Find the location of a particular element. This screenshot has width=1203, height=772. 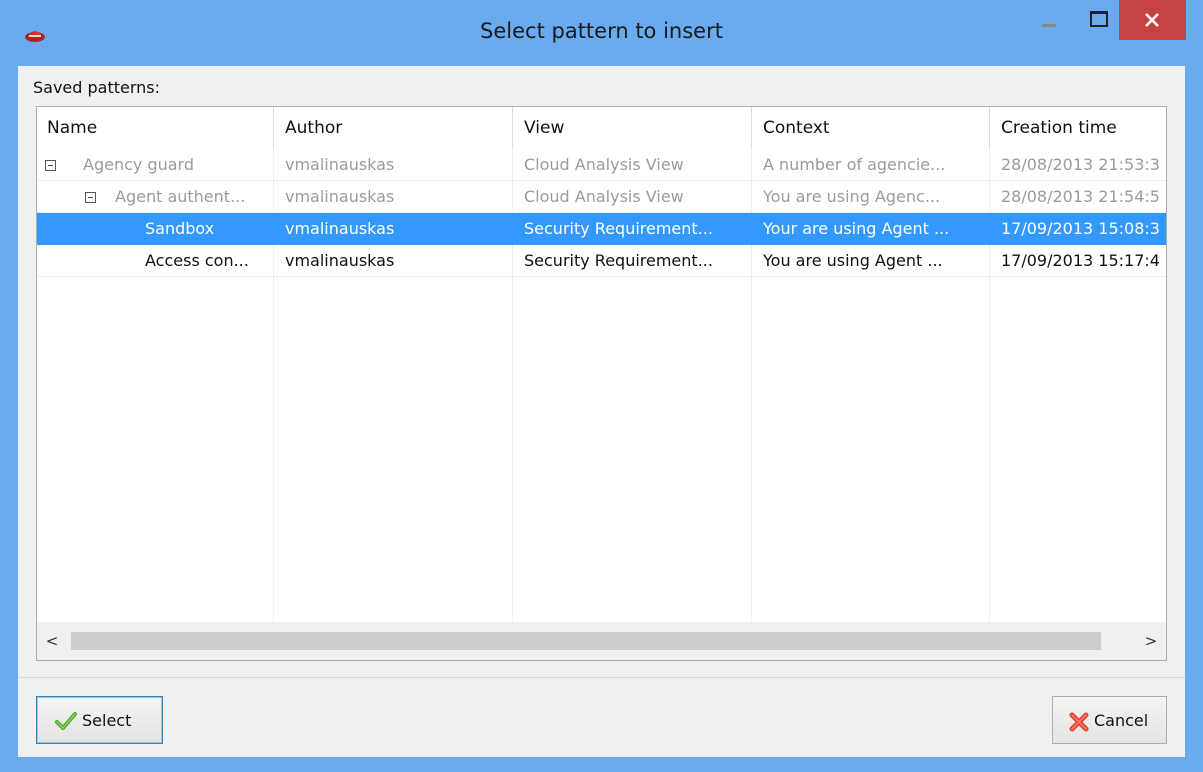

cancel-x-icon is located at coordinates (1079, 722).